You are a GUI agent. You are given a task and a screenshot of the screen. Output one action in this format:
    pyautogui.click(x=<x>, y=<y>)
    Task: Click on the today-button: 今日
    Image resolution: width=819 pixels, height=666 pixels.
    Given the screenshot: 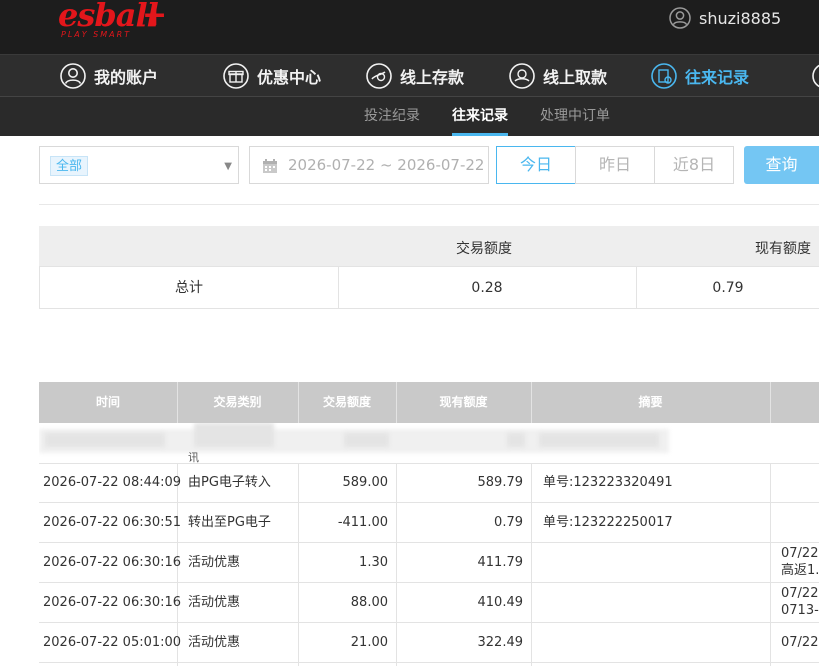 What is the action you would take?
    pyautogui.click(x=536, y=165)
    